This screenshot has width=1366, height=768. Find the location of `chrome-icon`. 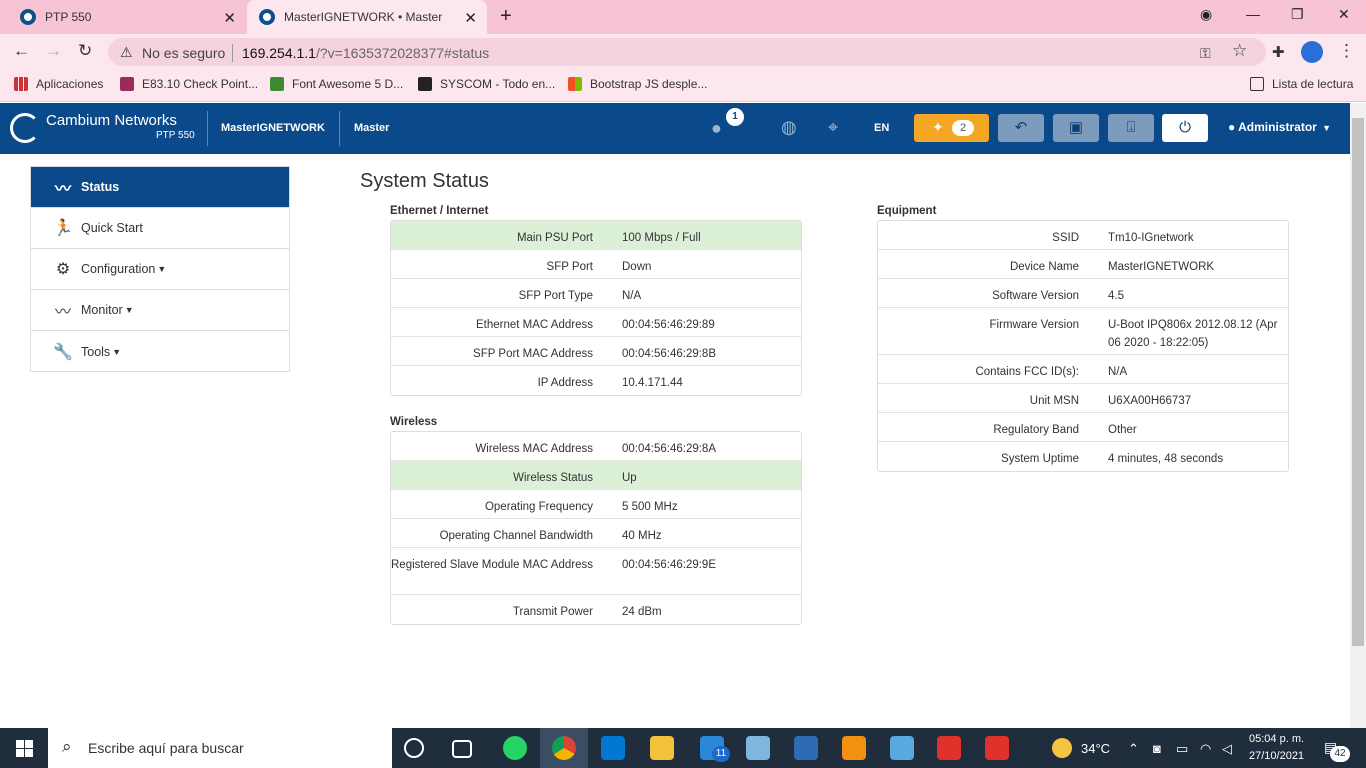

chrome-icon is located at coordinates (564, 748).